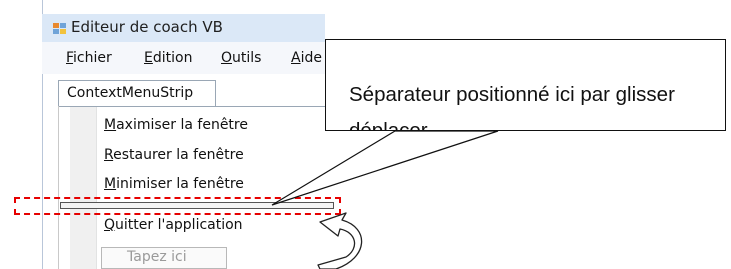  Describe the element at coordinates (385, 168) in the screenshot. I see `callout-pointer` at that location.